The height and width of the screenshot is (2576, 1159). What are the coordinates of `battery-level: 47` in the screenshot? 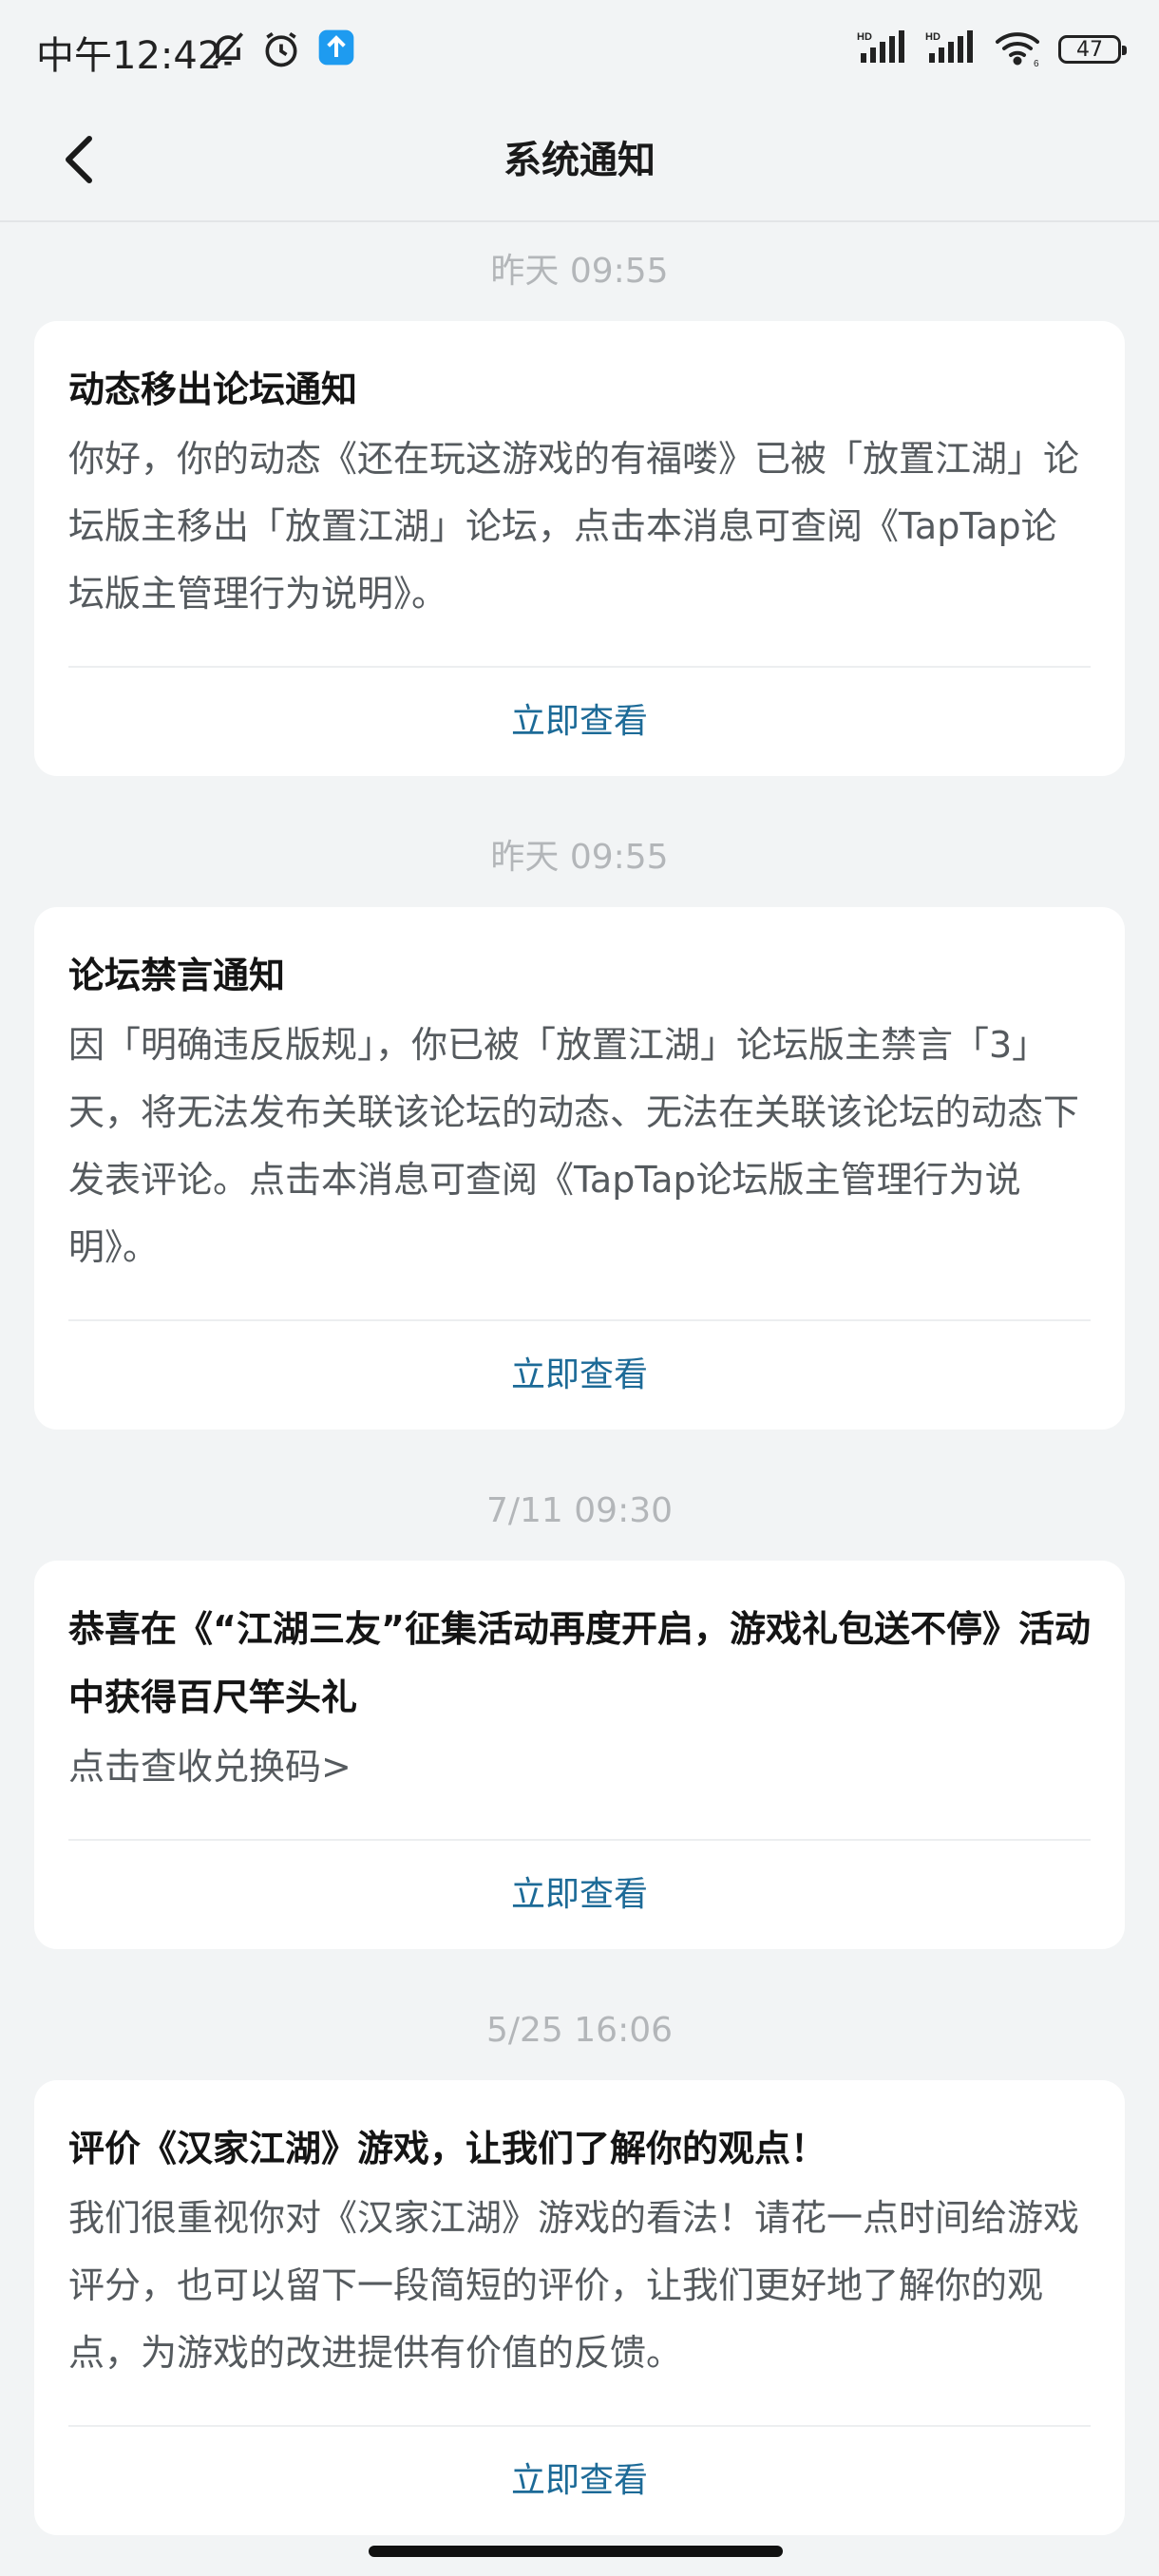 It's located at (1089, 49).